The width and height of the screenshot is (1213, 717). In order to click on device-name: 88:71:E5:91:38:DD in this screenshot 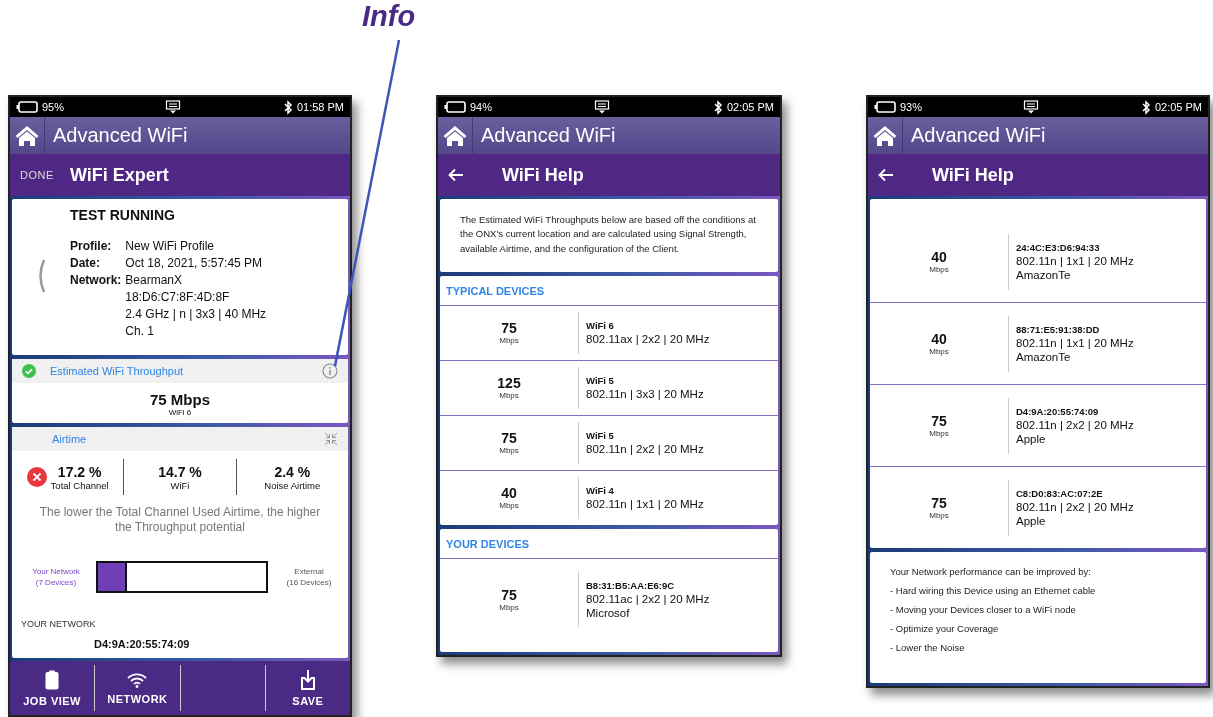, I will do `click(1058, 329)`.